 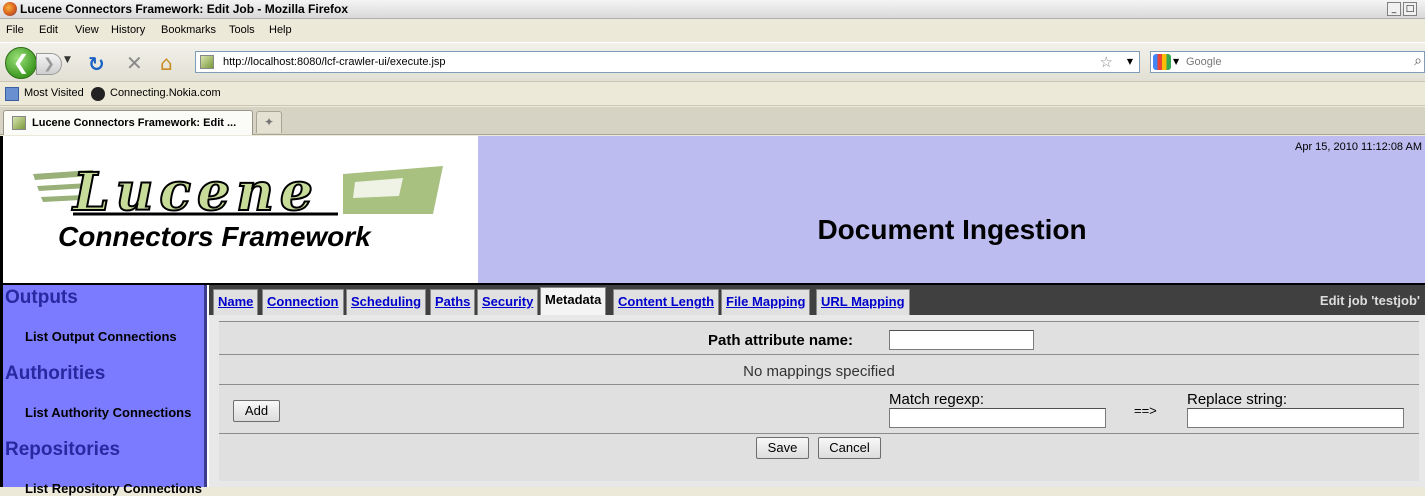 What do you see at coordinates (863, 302) in the screenshot?
I see `tab-url-mapping: URL Mapping` at bounding box center [863, 302].